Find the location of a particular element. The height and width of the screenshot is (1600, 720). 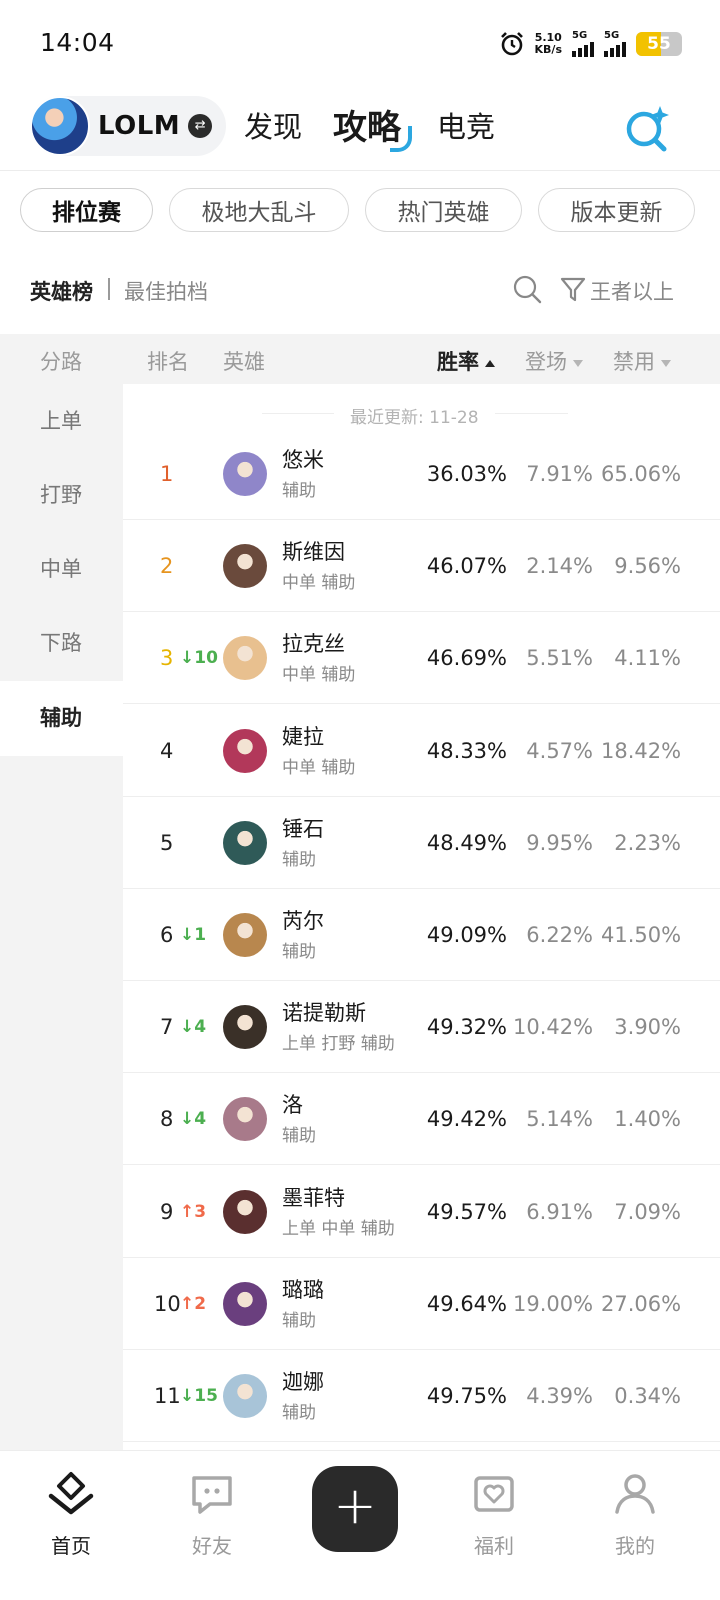

ban-rate: 9.56% is located at coordinates (647, 566).